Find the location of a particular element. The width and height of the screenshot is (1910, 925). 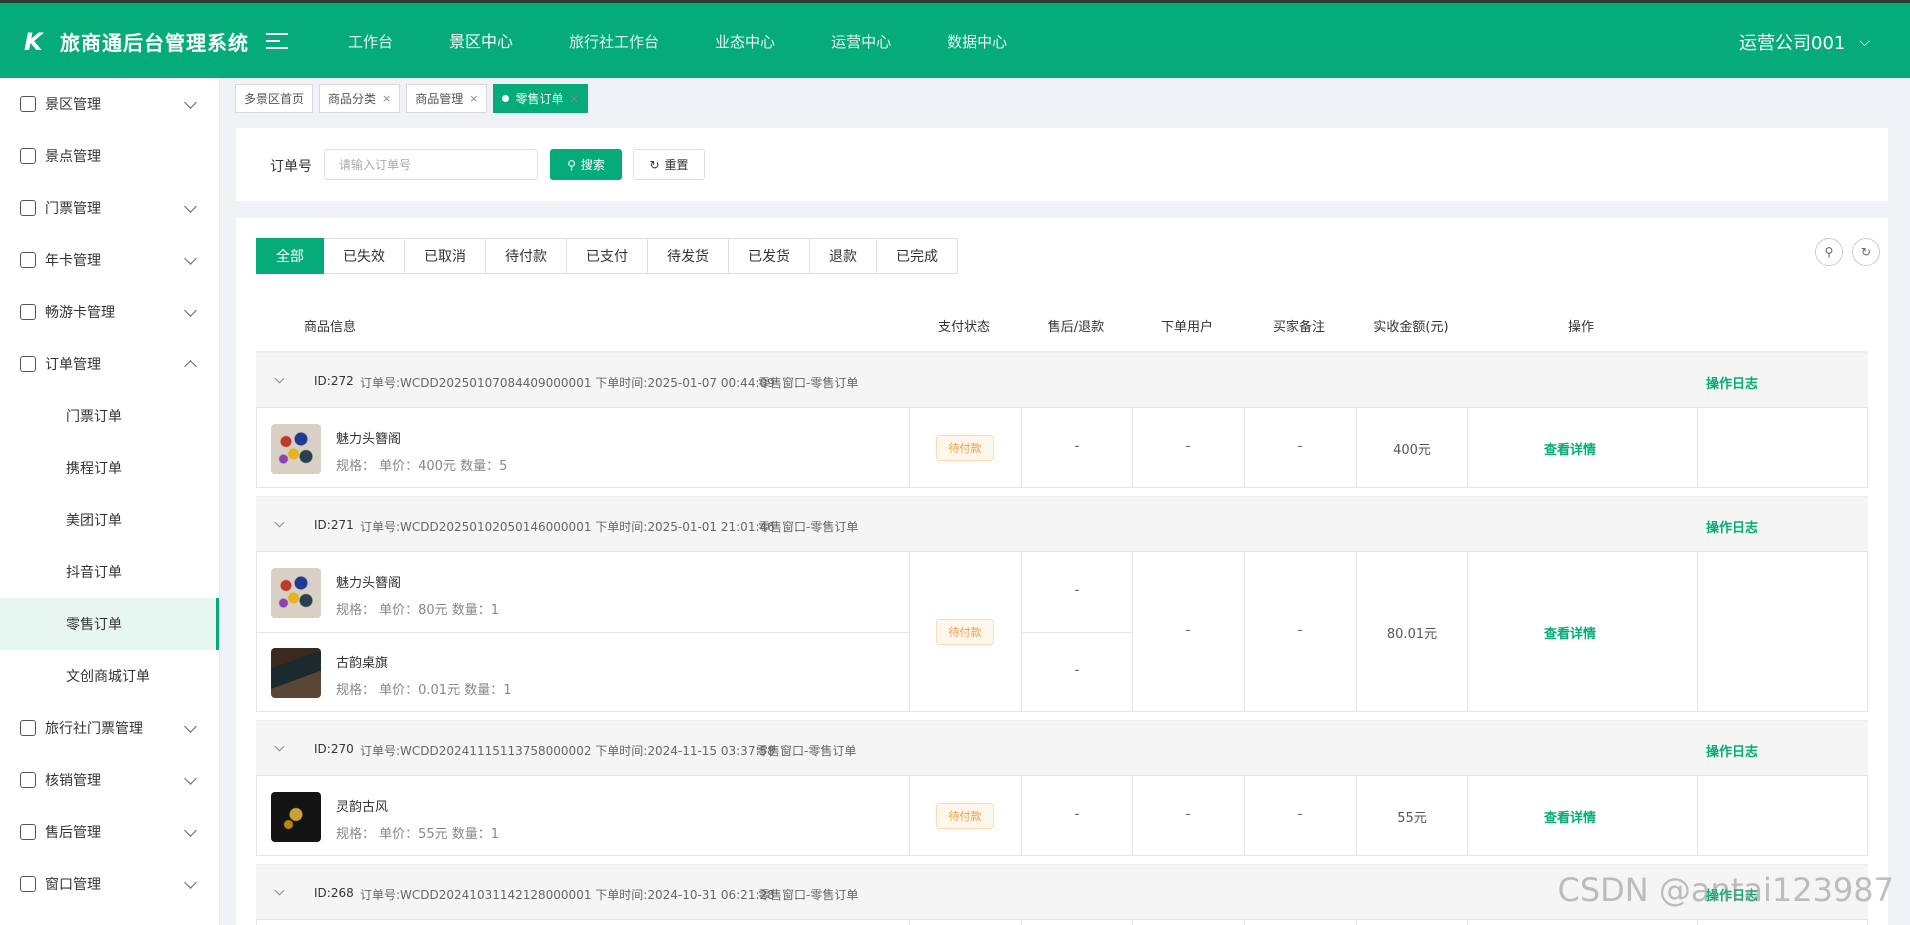

sidebar-subitem: 携程订单 is located at coordinates (109, 468).